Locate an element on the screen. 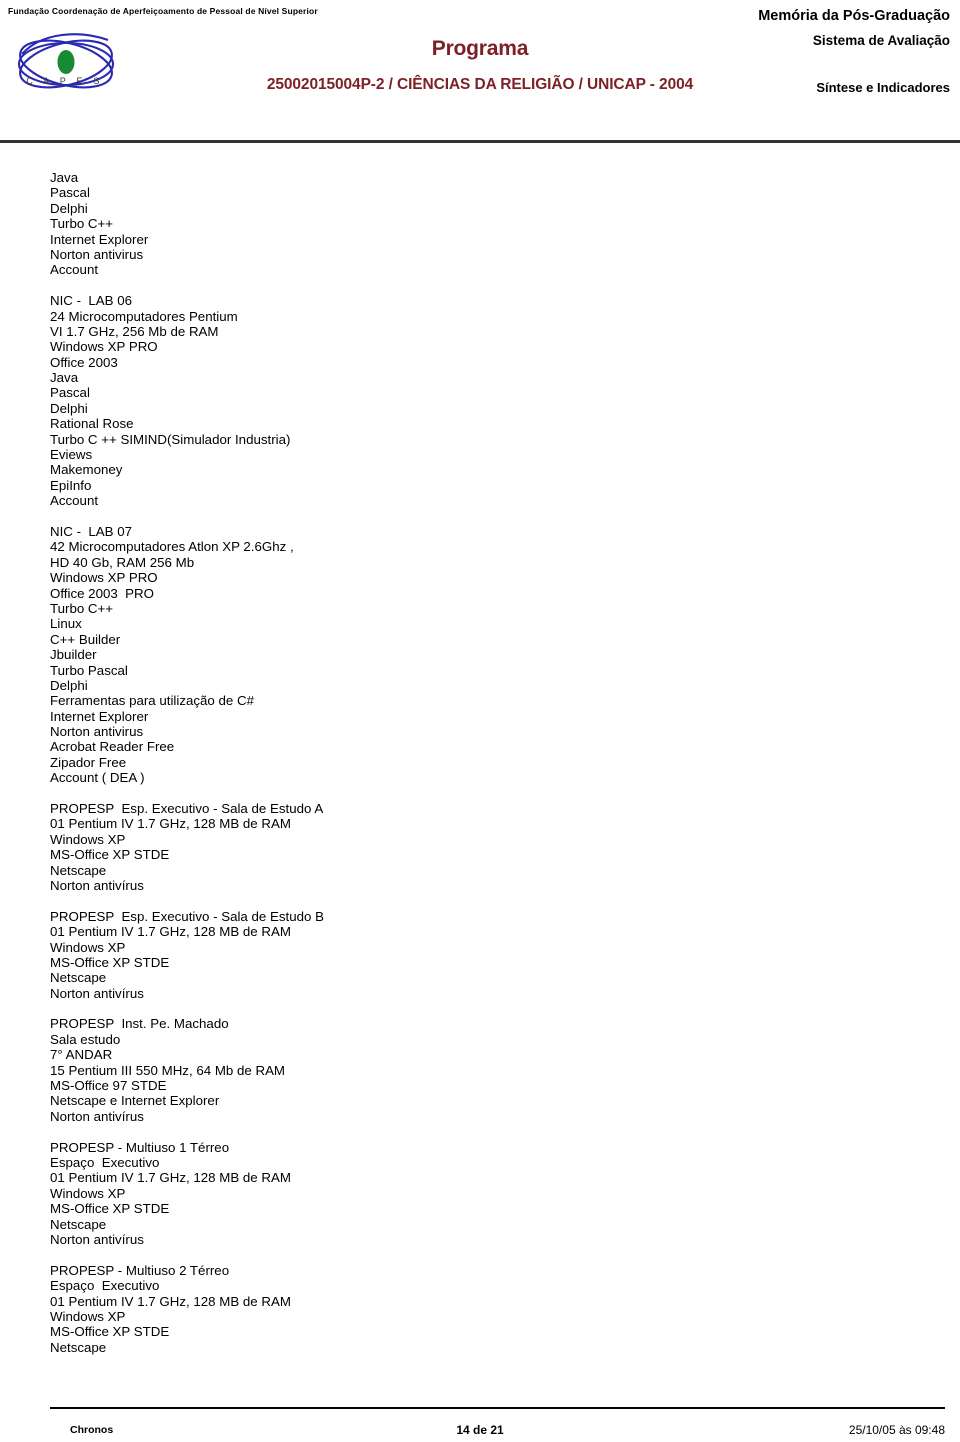 This screenshot has width=960, height=1442. content-line: Account ( DEA ) is located at coordinates (97, 778).